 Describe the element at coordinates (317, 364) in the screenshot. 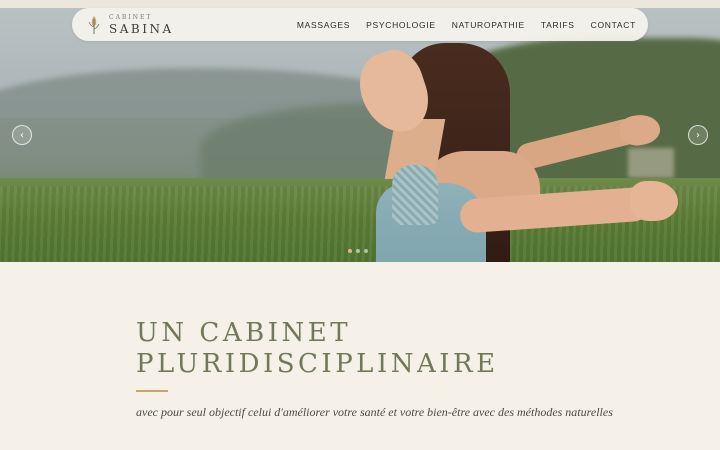

I see `page-title-line-2: PLURIDISCIPLINAIRE` at that location.